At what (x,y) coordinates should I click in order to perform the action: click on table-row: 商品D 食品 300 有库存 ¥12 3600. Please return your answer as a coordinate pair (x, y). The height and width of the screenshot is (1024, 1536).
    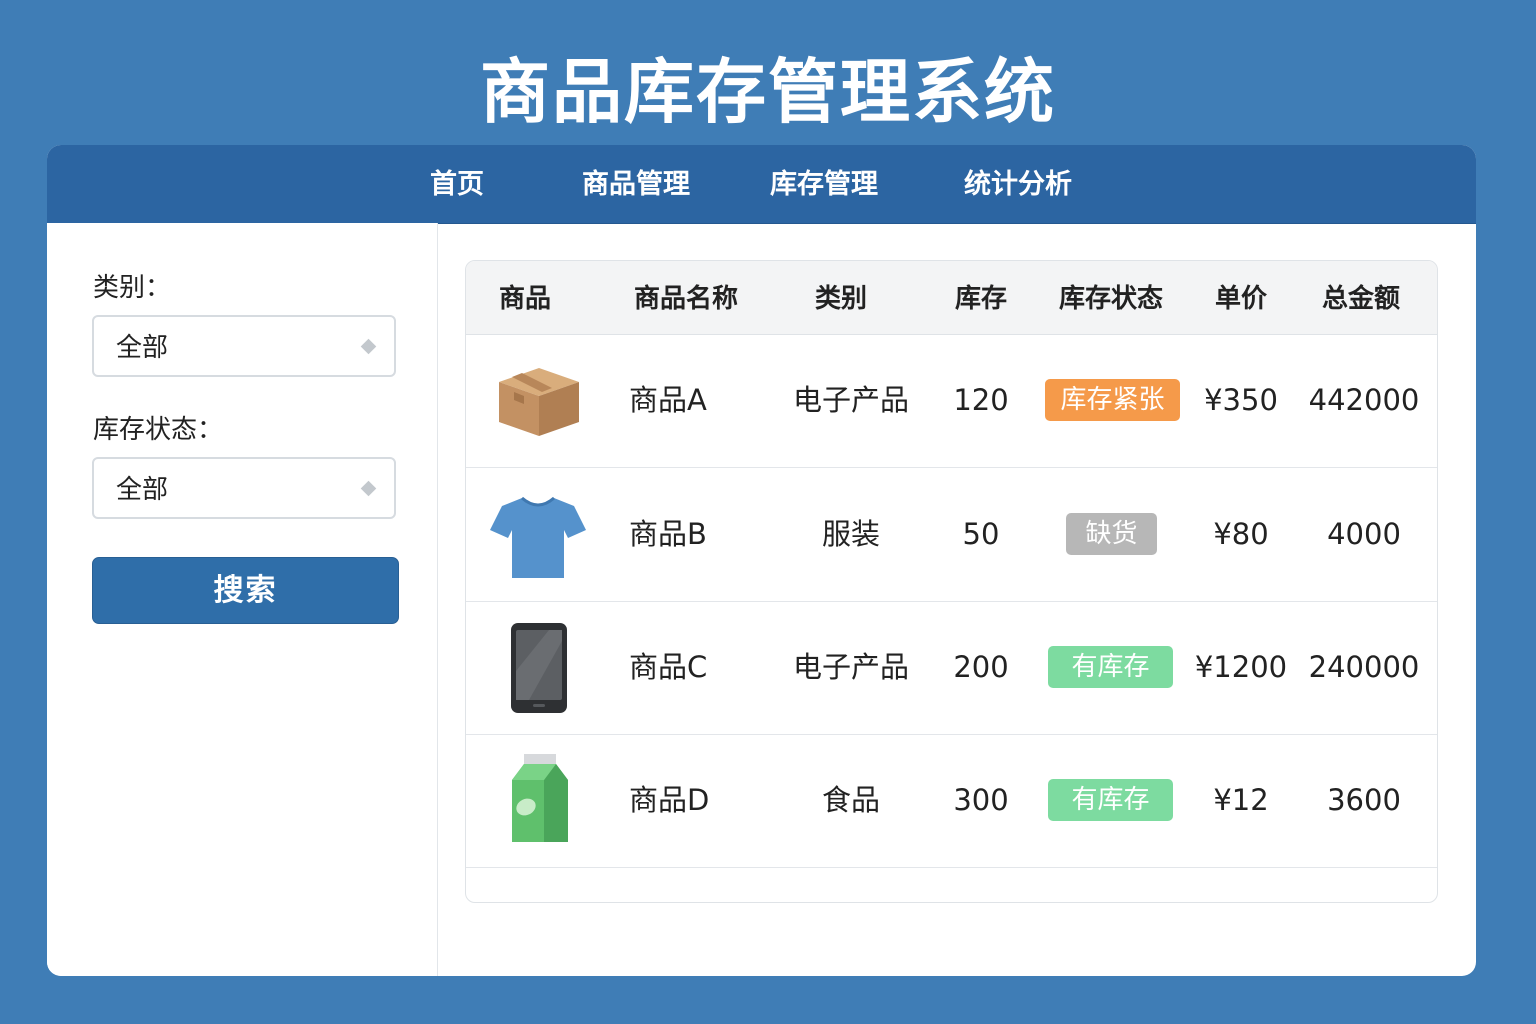
    Looking at the image, I should click on (951, 801).